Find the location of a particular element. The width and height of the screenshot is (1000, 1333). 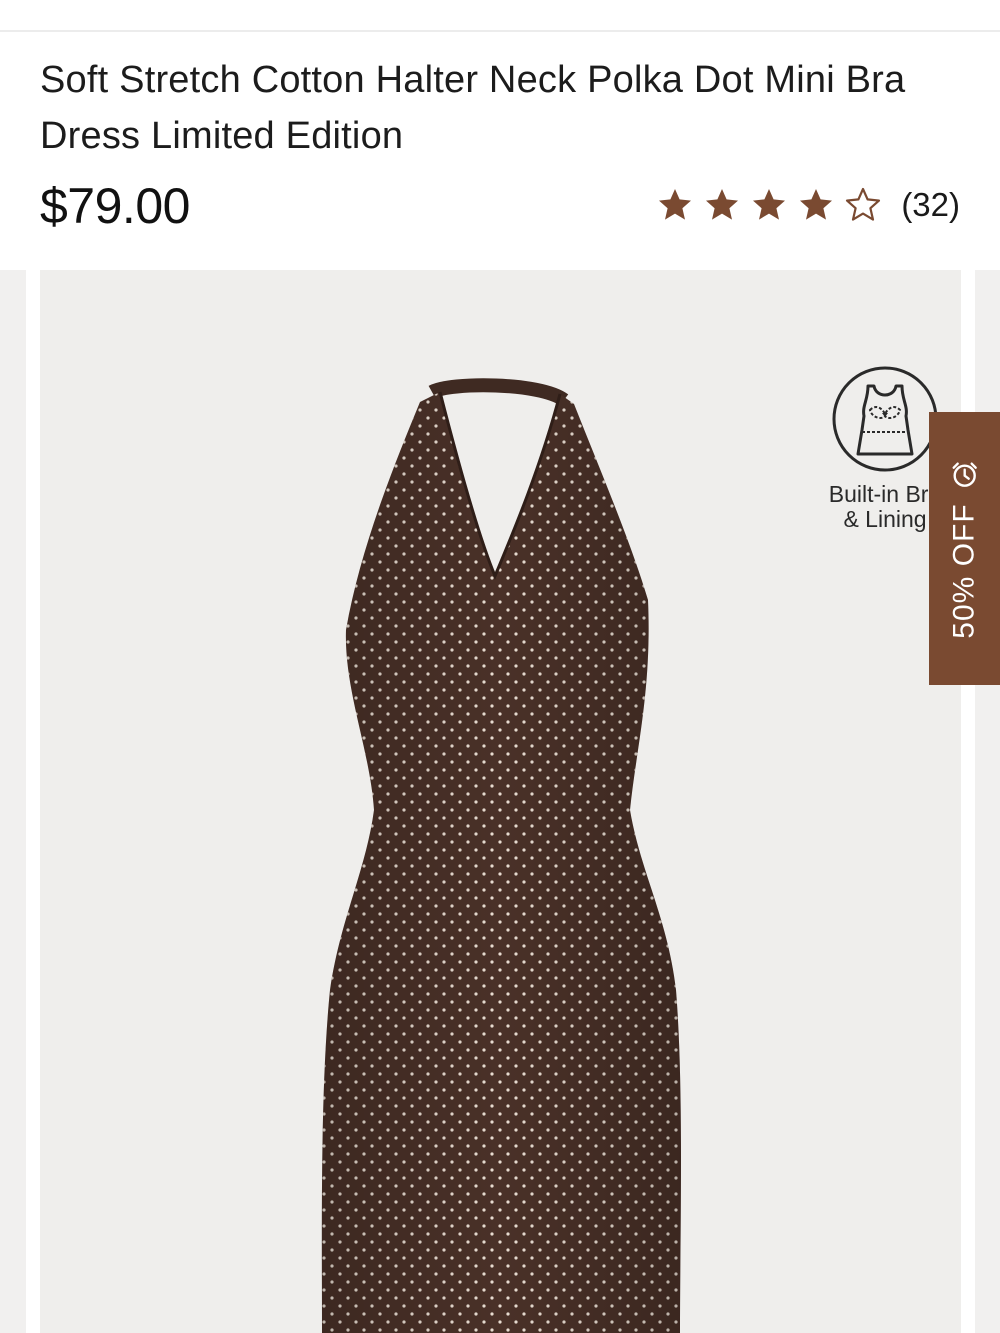

sale-tab: 50% OFF is located at coordinates (964, 548).